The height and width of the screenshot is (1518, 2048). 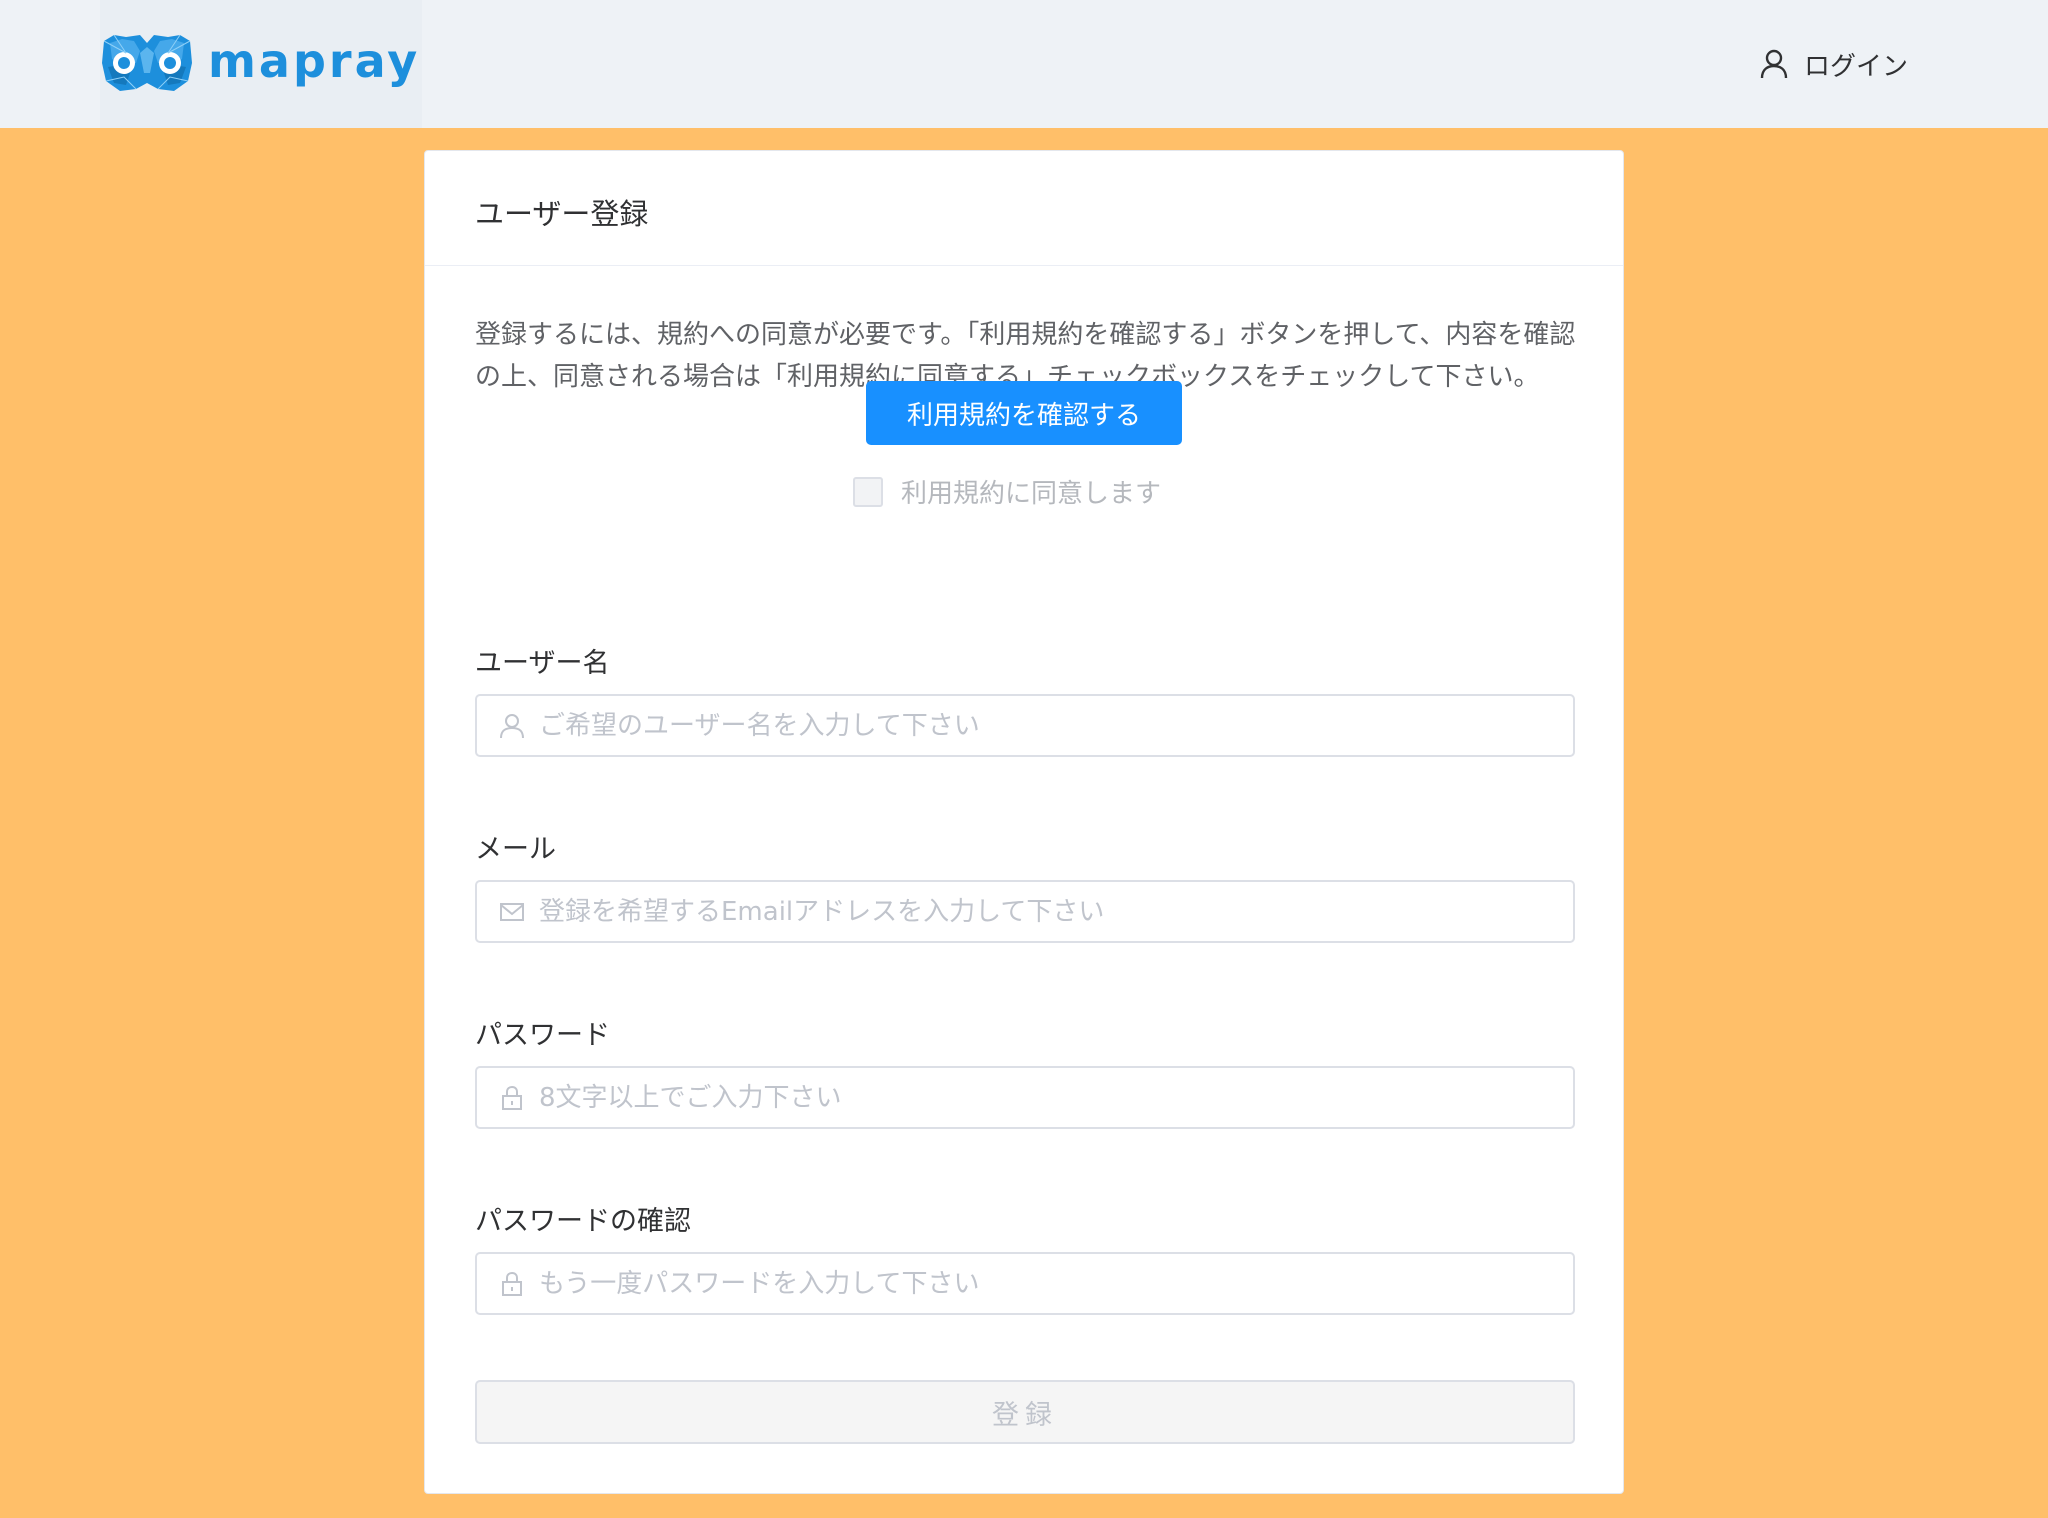 I want to click on view-terms-button: 利用規約を確認する, so click(x=1024, y=413).